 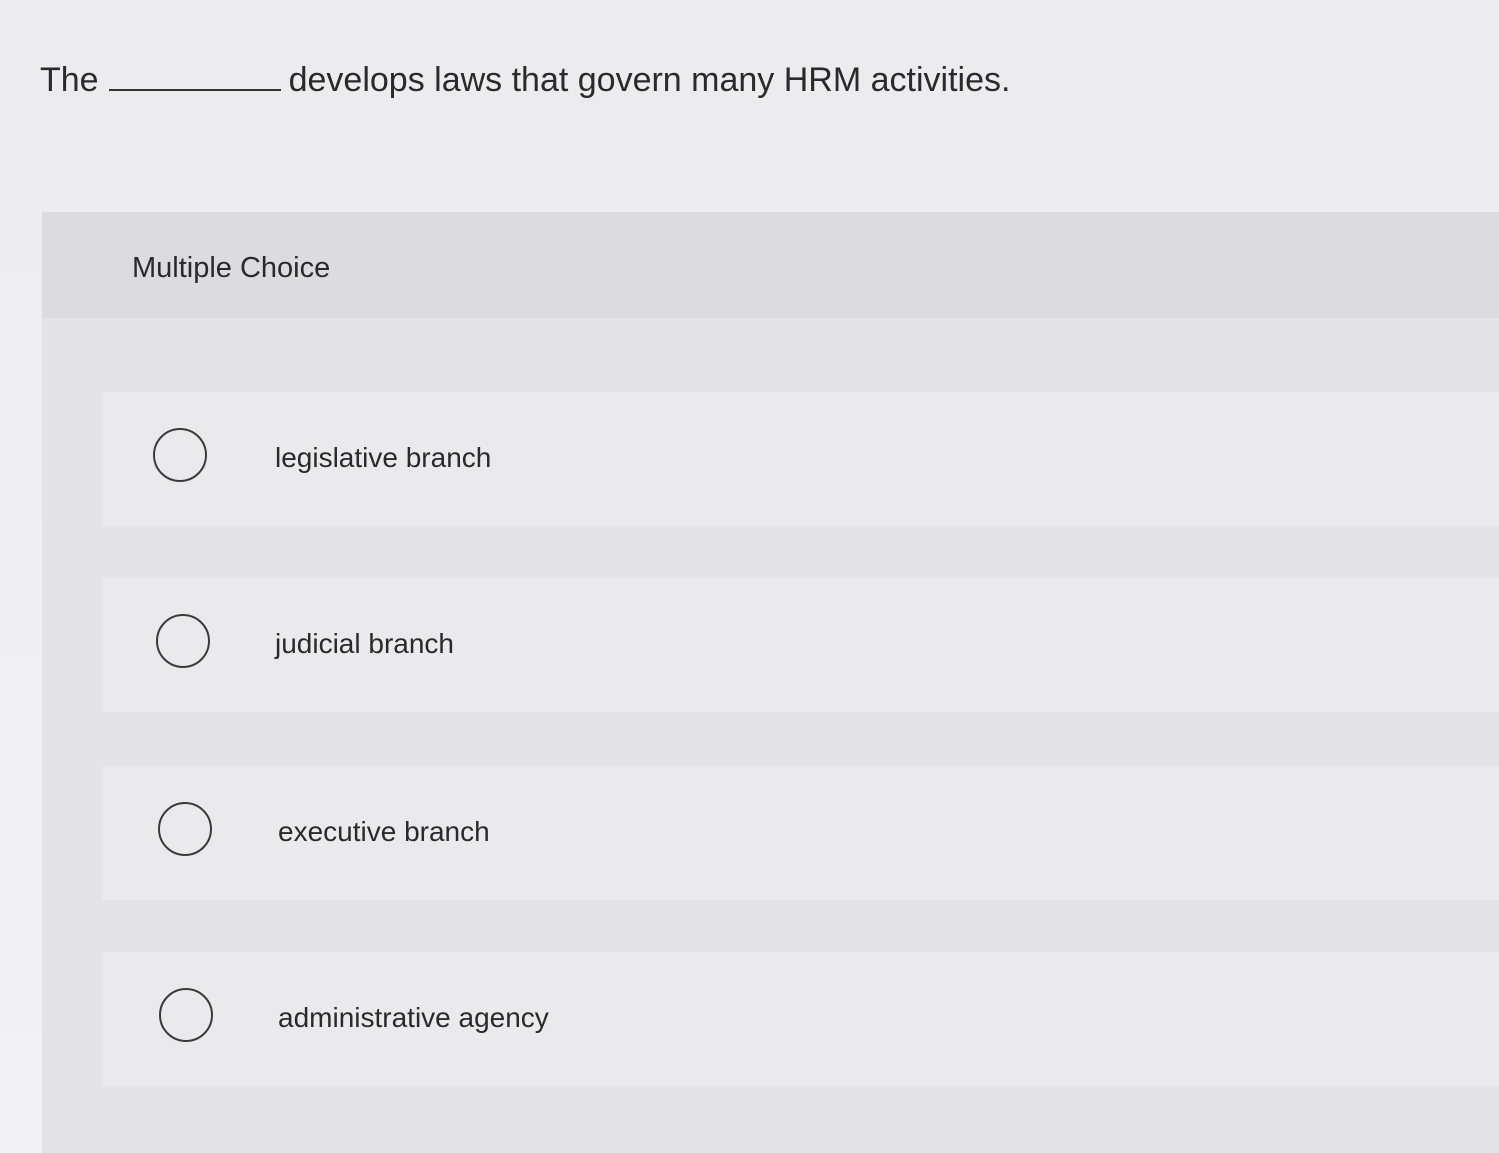 I want to click on choice-label: executive branch, so click(x=384, y=831).